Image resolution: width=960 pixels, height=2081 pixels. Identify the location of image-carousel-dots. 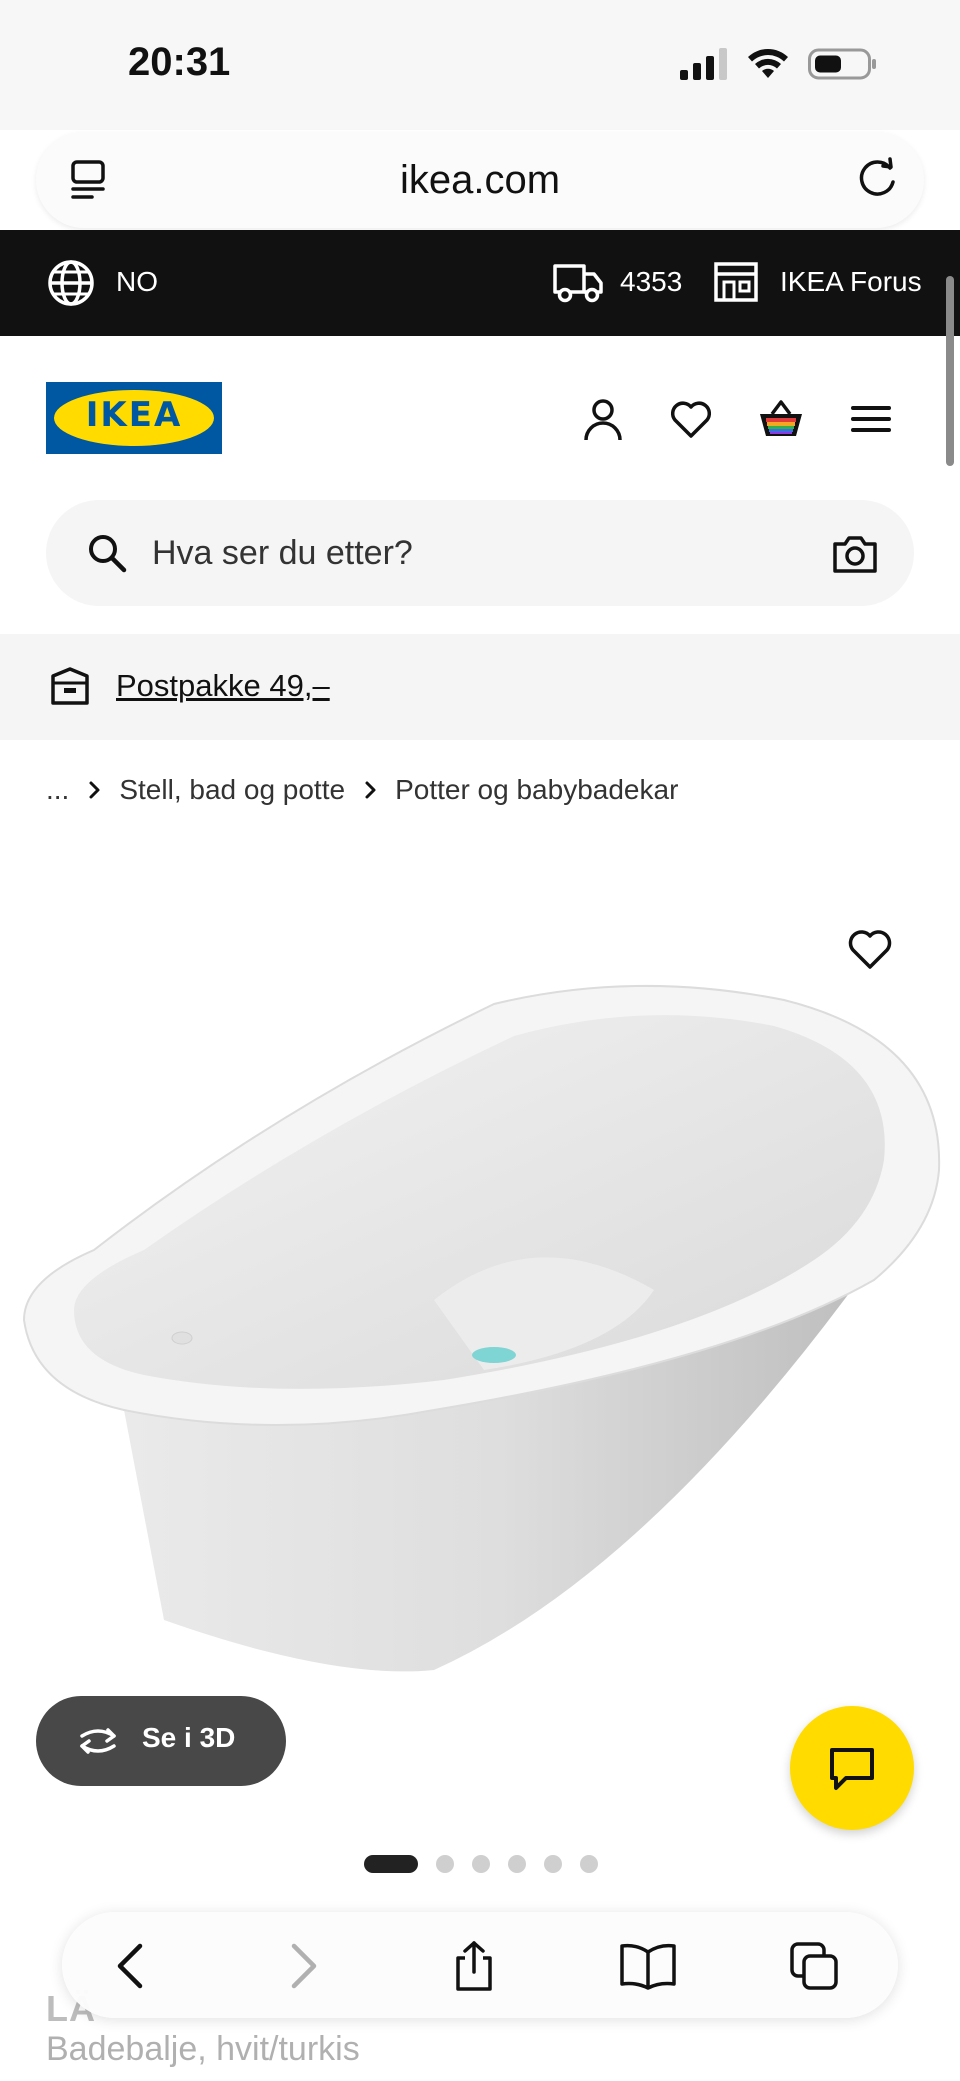
(490, 1864).